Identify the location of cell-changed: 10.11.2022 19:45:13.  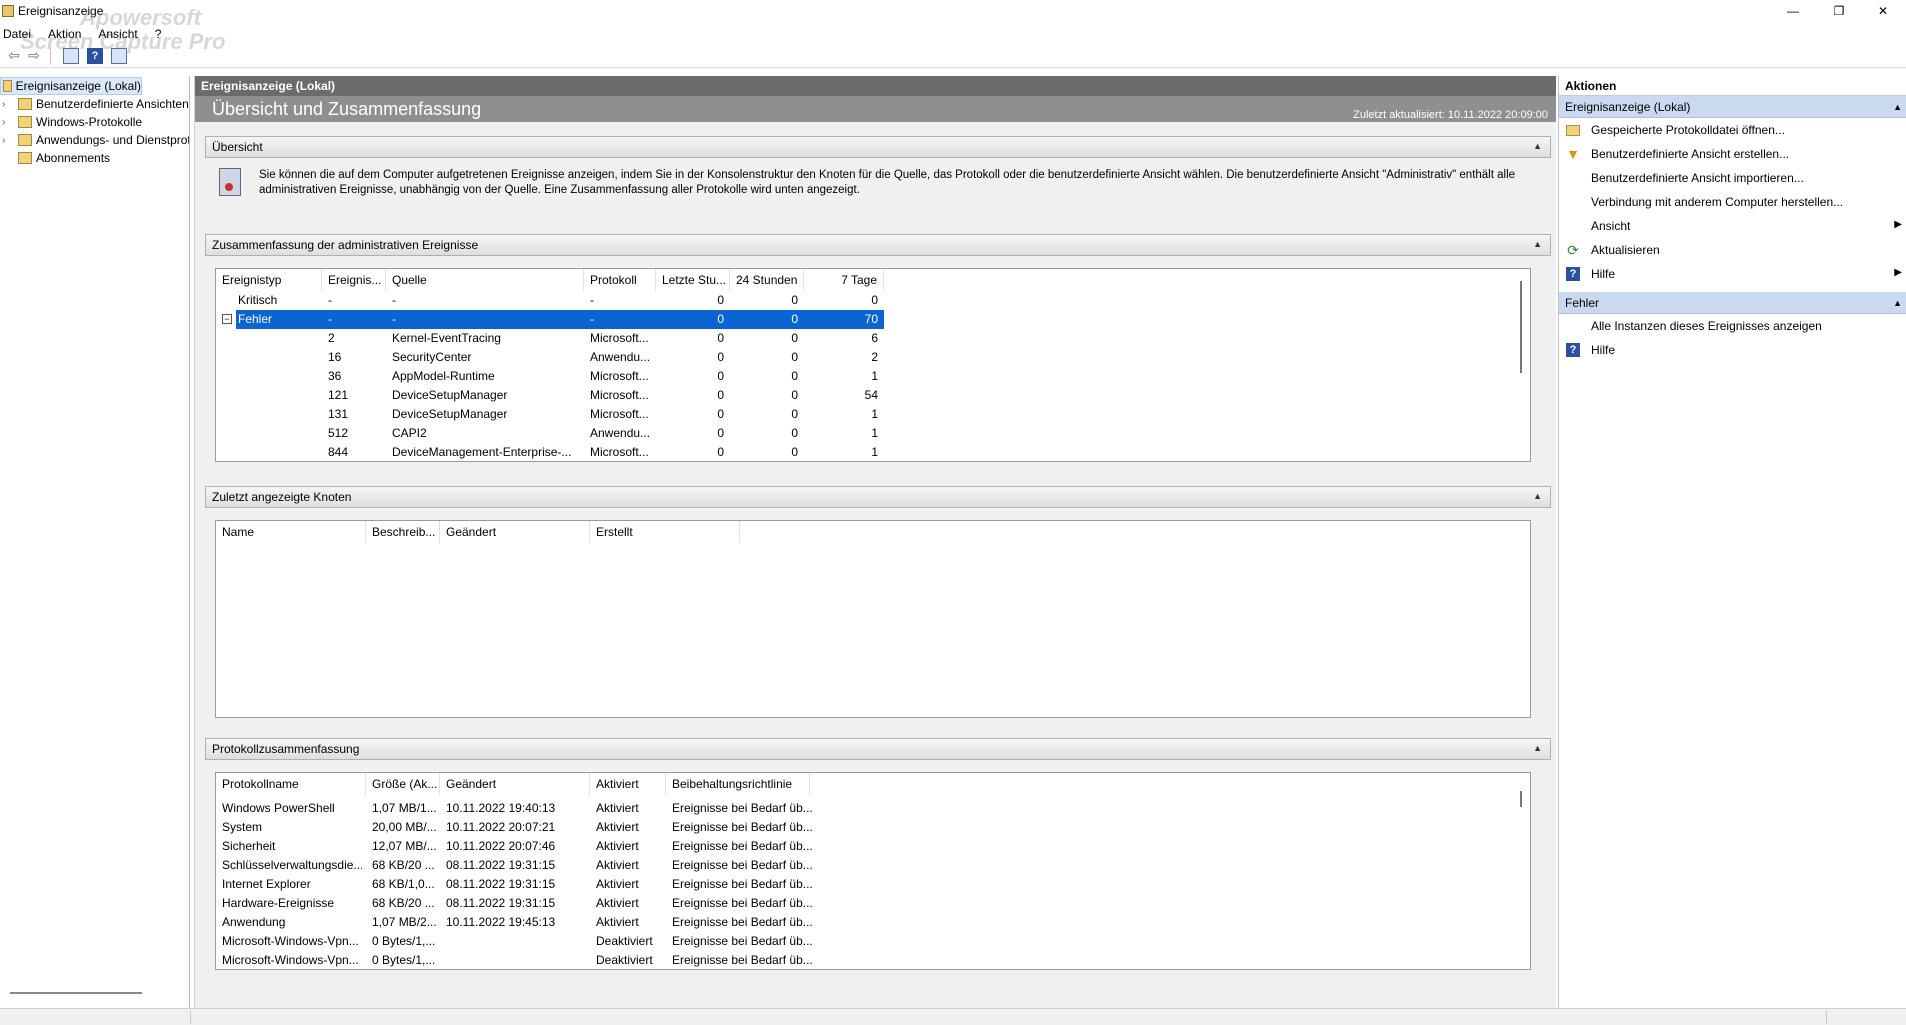
(501, 922).